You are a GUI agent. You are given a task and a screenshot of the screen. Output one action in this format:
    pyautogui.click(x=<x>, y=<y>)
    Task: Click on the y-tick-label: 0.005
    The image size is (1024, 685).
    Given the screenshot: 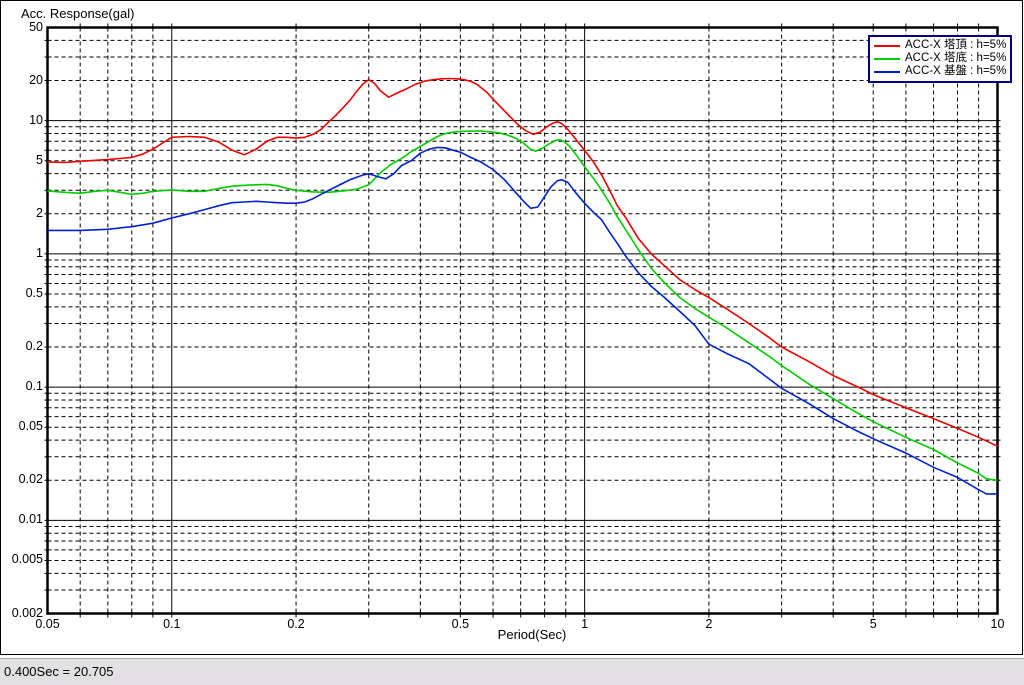 What is the action you would take?
    pyautogui.click(x=27, y=559)
    